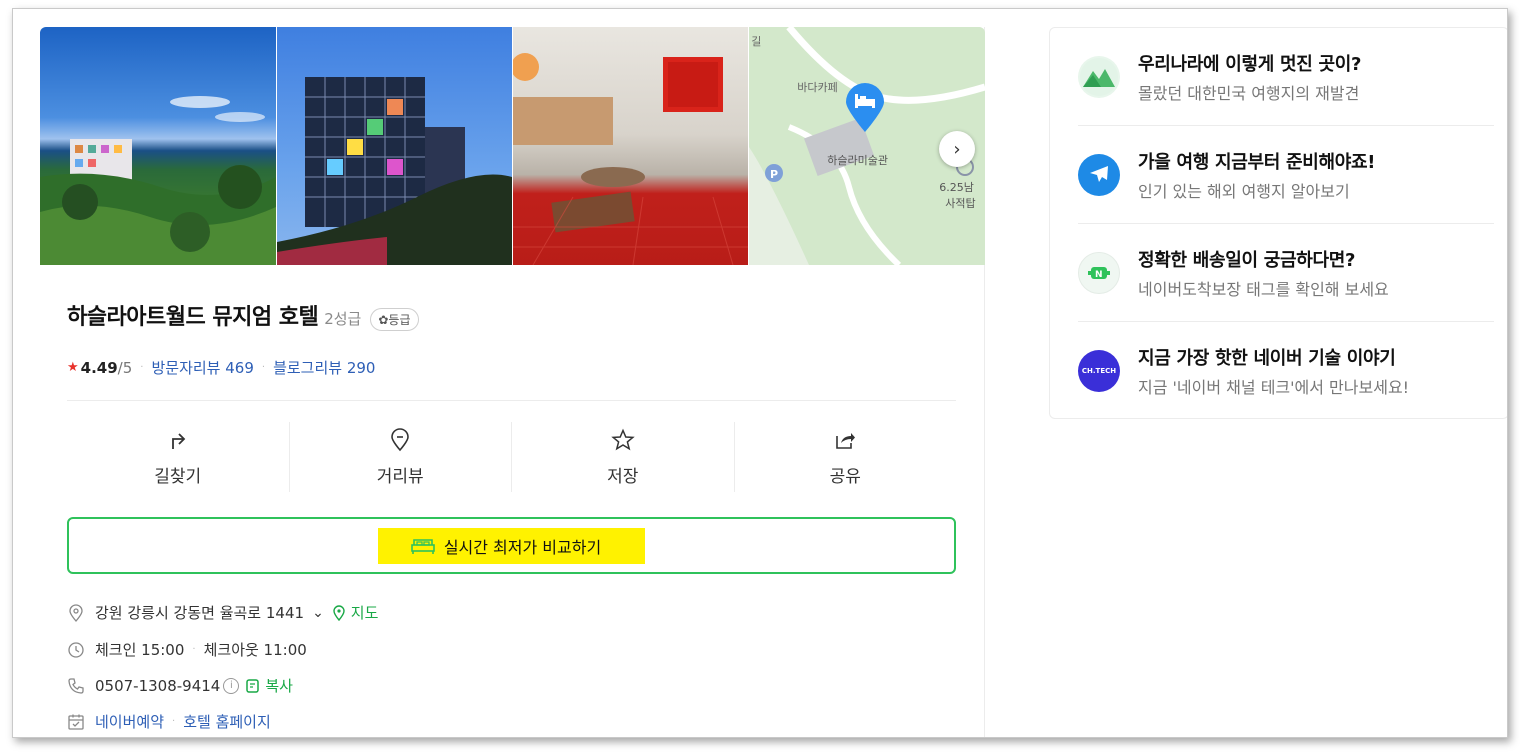  What do you see at coordinates (400, 476) in the screenshot?
I see `street-view-label: 거리뷰` at bounding box center [400, 476].